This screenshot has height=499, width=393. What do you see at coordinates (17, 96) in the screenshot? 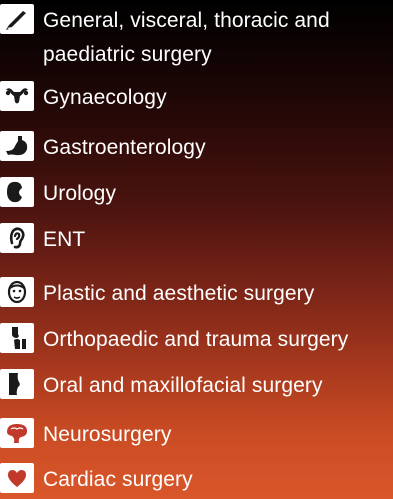
I see `uterus-icon` at bounding box center [17, 96].